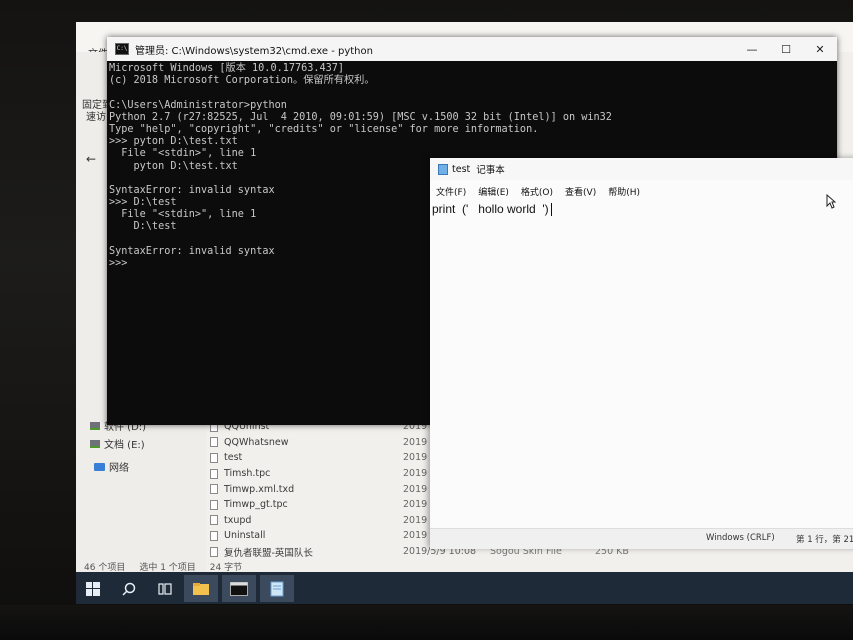 This screenshot has height=640, width=853. I want to click on file-name: Timsh.tpc, so click(247, 474).